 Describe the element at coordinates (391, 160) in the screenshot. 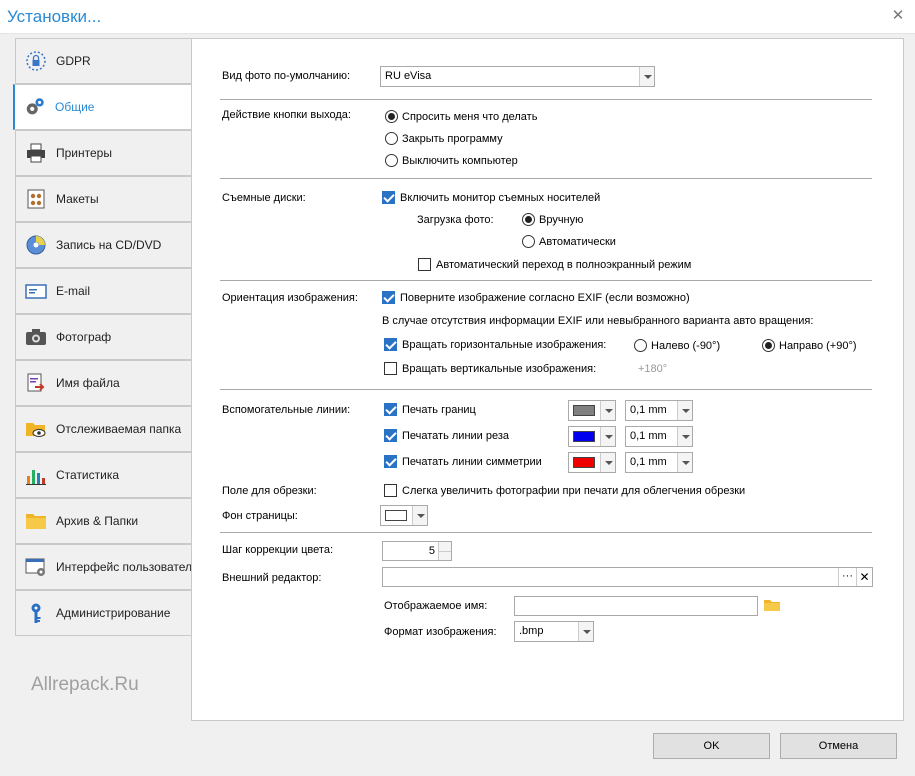

I see `exit-shutdown-radio` at that location.